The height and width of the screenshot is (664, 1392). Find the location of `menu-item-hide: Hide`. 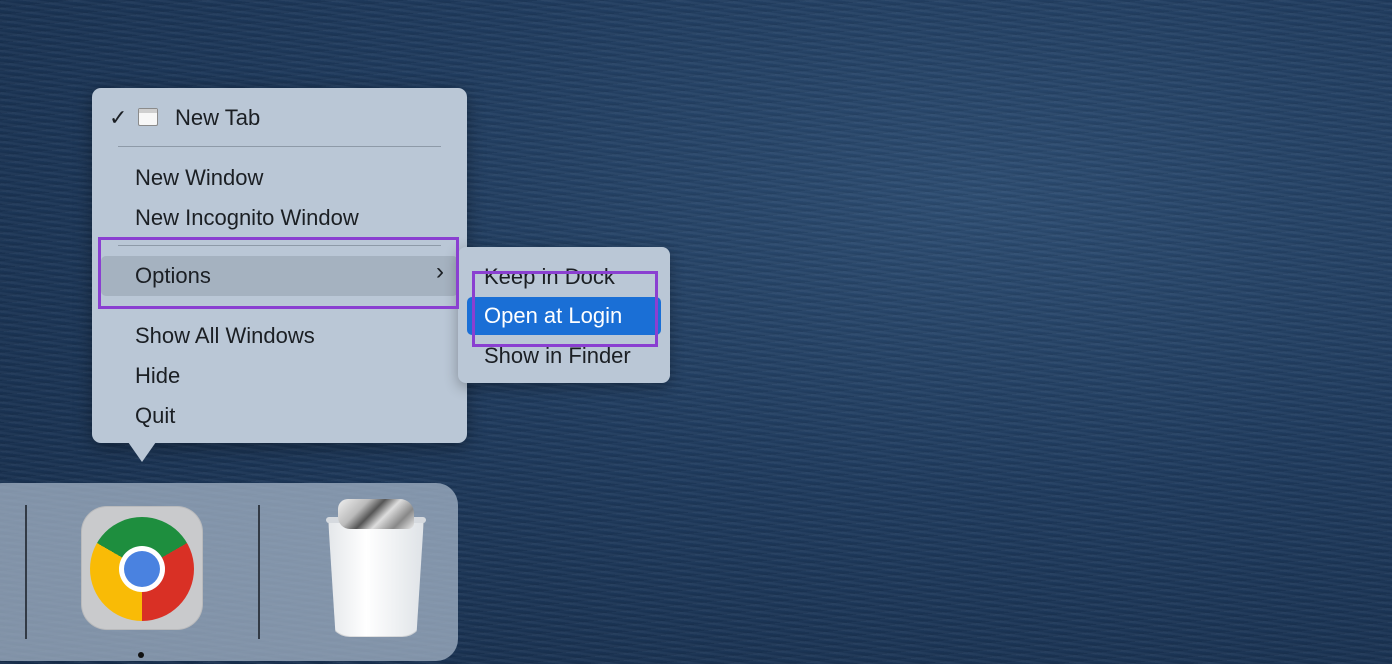

menu-item-hide: Hide is located at coordinates (279, 376).